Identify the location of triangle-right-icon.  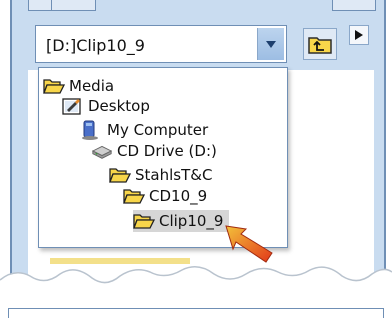
(359, 35).